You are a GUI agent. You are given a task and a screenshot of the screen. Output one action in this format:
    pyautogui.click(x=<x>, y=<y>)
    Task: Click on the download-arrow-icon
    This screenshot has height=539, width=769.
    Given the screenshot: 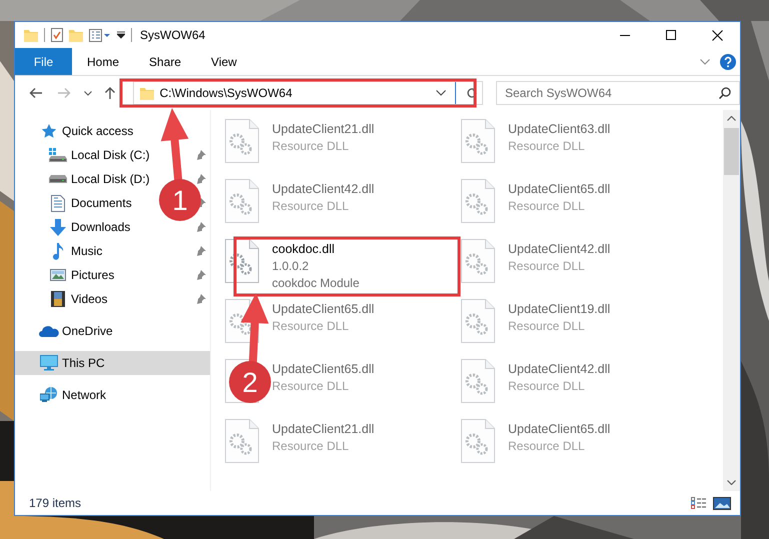 What is the action you would take?
    pyautogui.click(x=58, y=227)
    